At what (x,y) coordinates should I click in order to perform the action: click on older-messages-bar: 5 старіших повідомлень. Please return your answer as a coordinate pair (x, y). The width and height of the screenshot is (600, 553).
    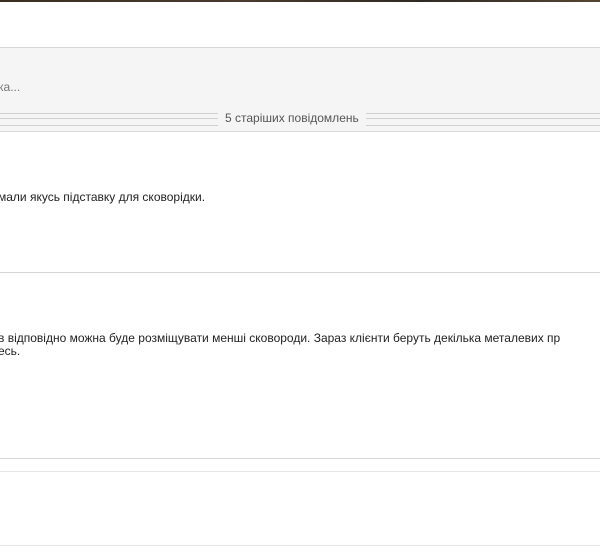
    Looking at the image, I should click on (300, 119).